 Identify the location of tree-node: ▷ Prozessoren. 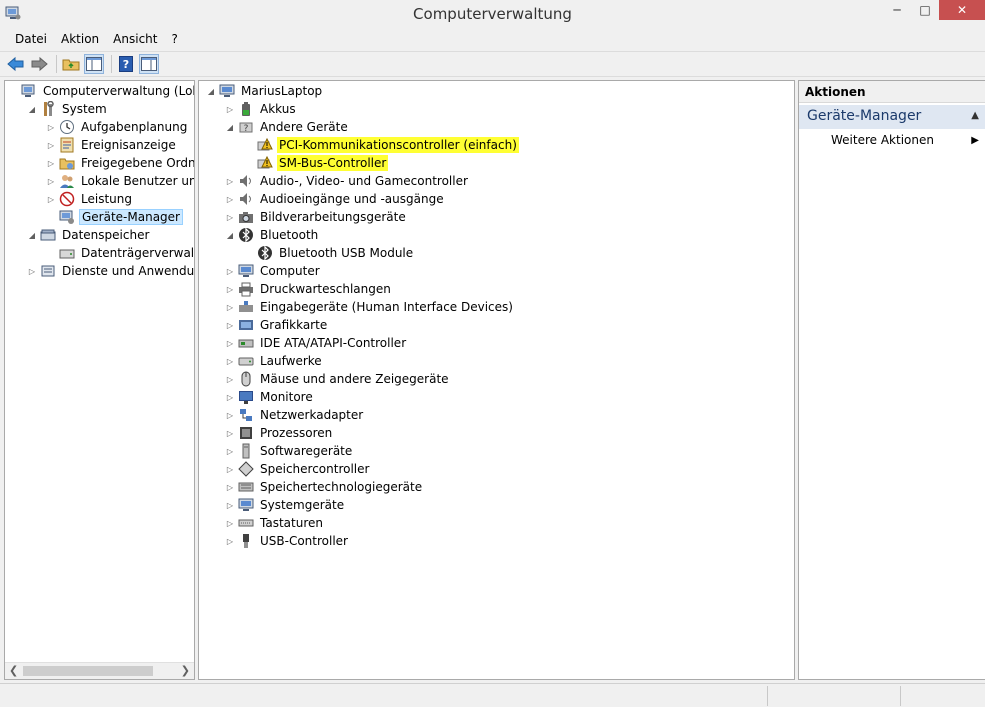
(279, 433).